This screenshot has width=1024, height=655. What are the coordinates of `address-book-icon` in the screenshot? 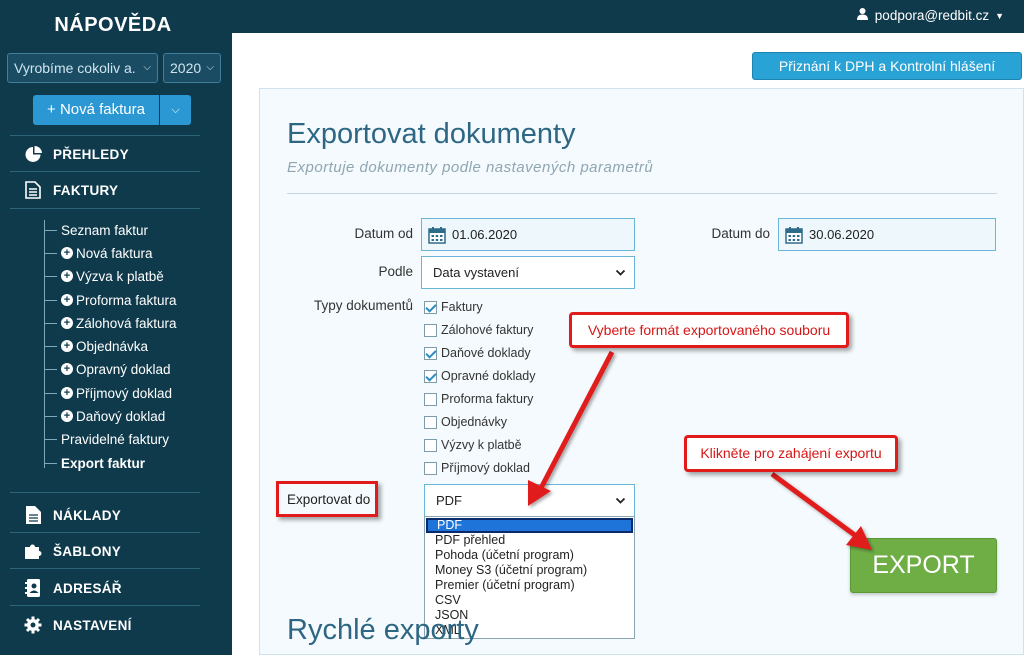 It's located at (33, 588).